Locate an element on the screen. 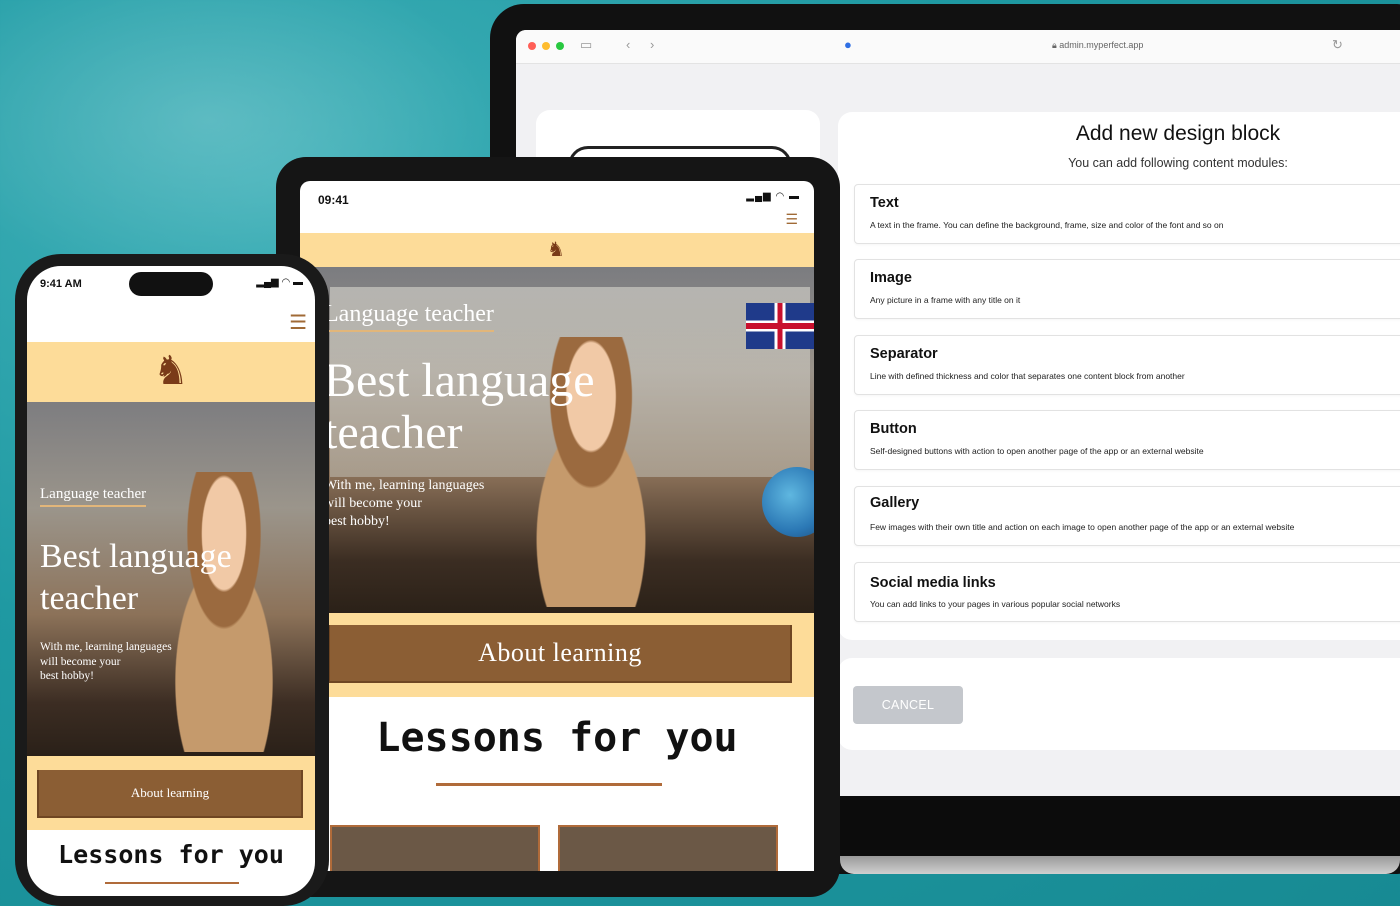 The image size is (1400, 906). url-text: admin.myperfect.app is located at coordinates (1101, 45).